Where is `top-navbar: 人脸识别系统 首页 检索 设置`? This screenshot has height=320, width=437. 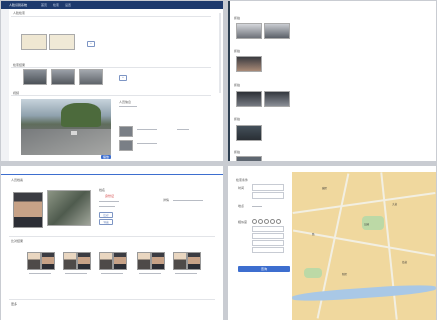 top-navbar: 人脸识别系统 首页 检索 设置 is located at coordinates (112, 5).